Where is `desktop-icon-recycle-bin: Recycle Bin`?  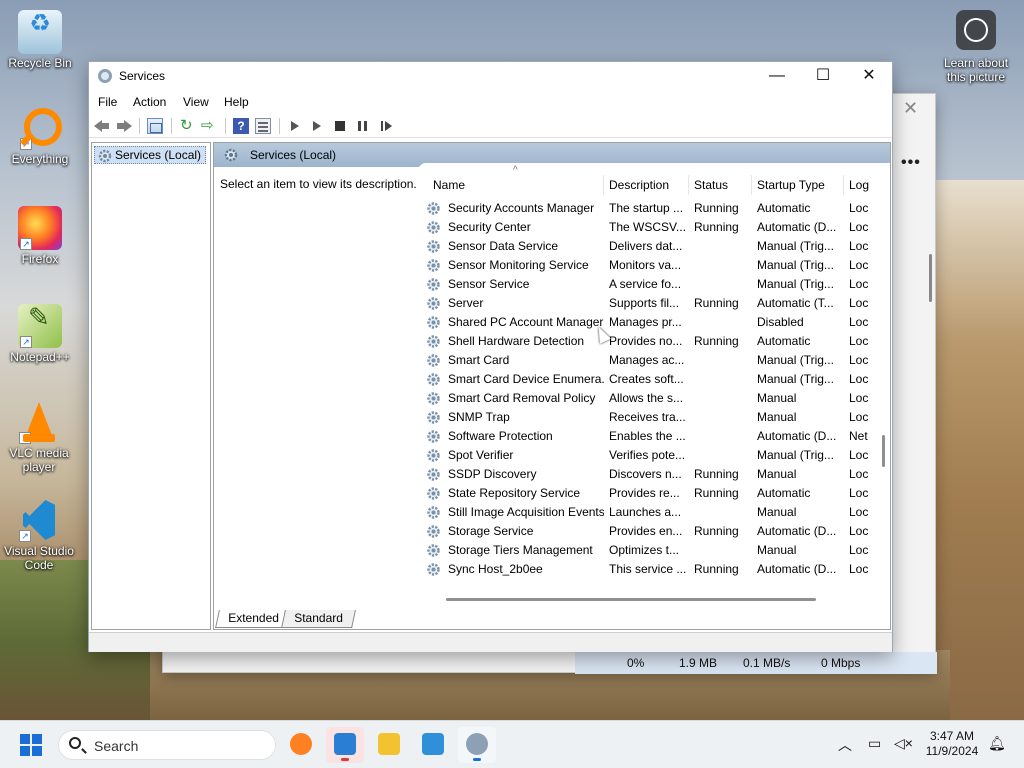 desktop-icon-recycle-bin: Recycle Bin is located at coordinates (40, 40).